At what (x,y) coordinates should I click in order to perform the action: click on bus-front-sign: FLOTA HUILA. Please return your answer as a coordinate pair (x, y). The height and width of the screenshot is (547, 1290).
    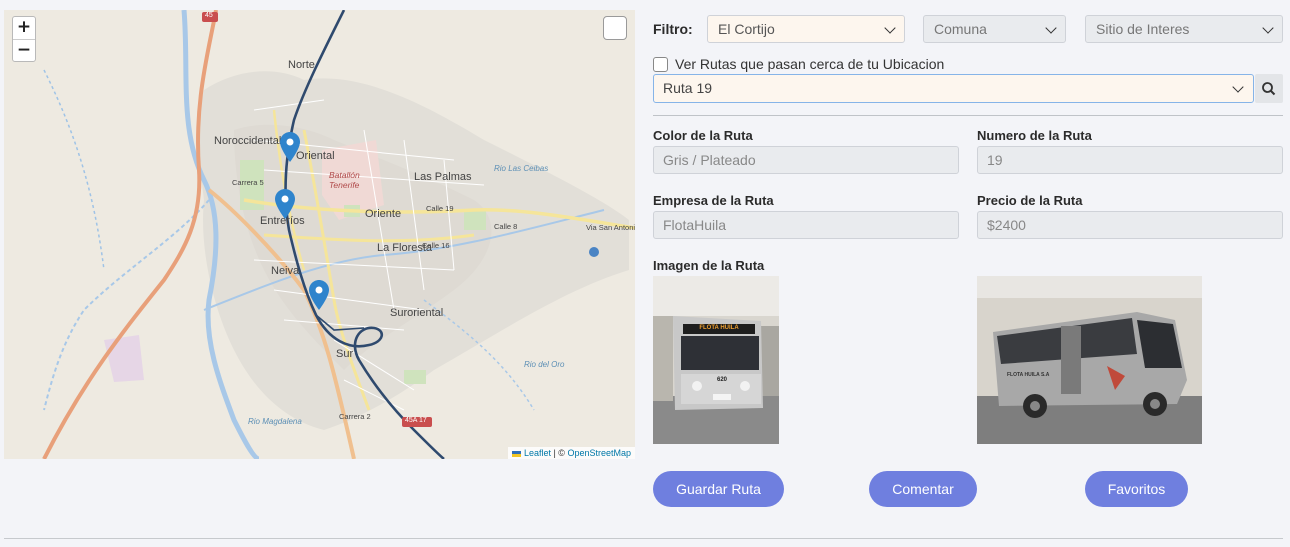
    Looking at the image, I should click on (719, 328).